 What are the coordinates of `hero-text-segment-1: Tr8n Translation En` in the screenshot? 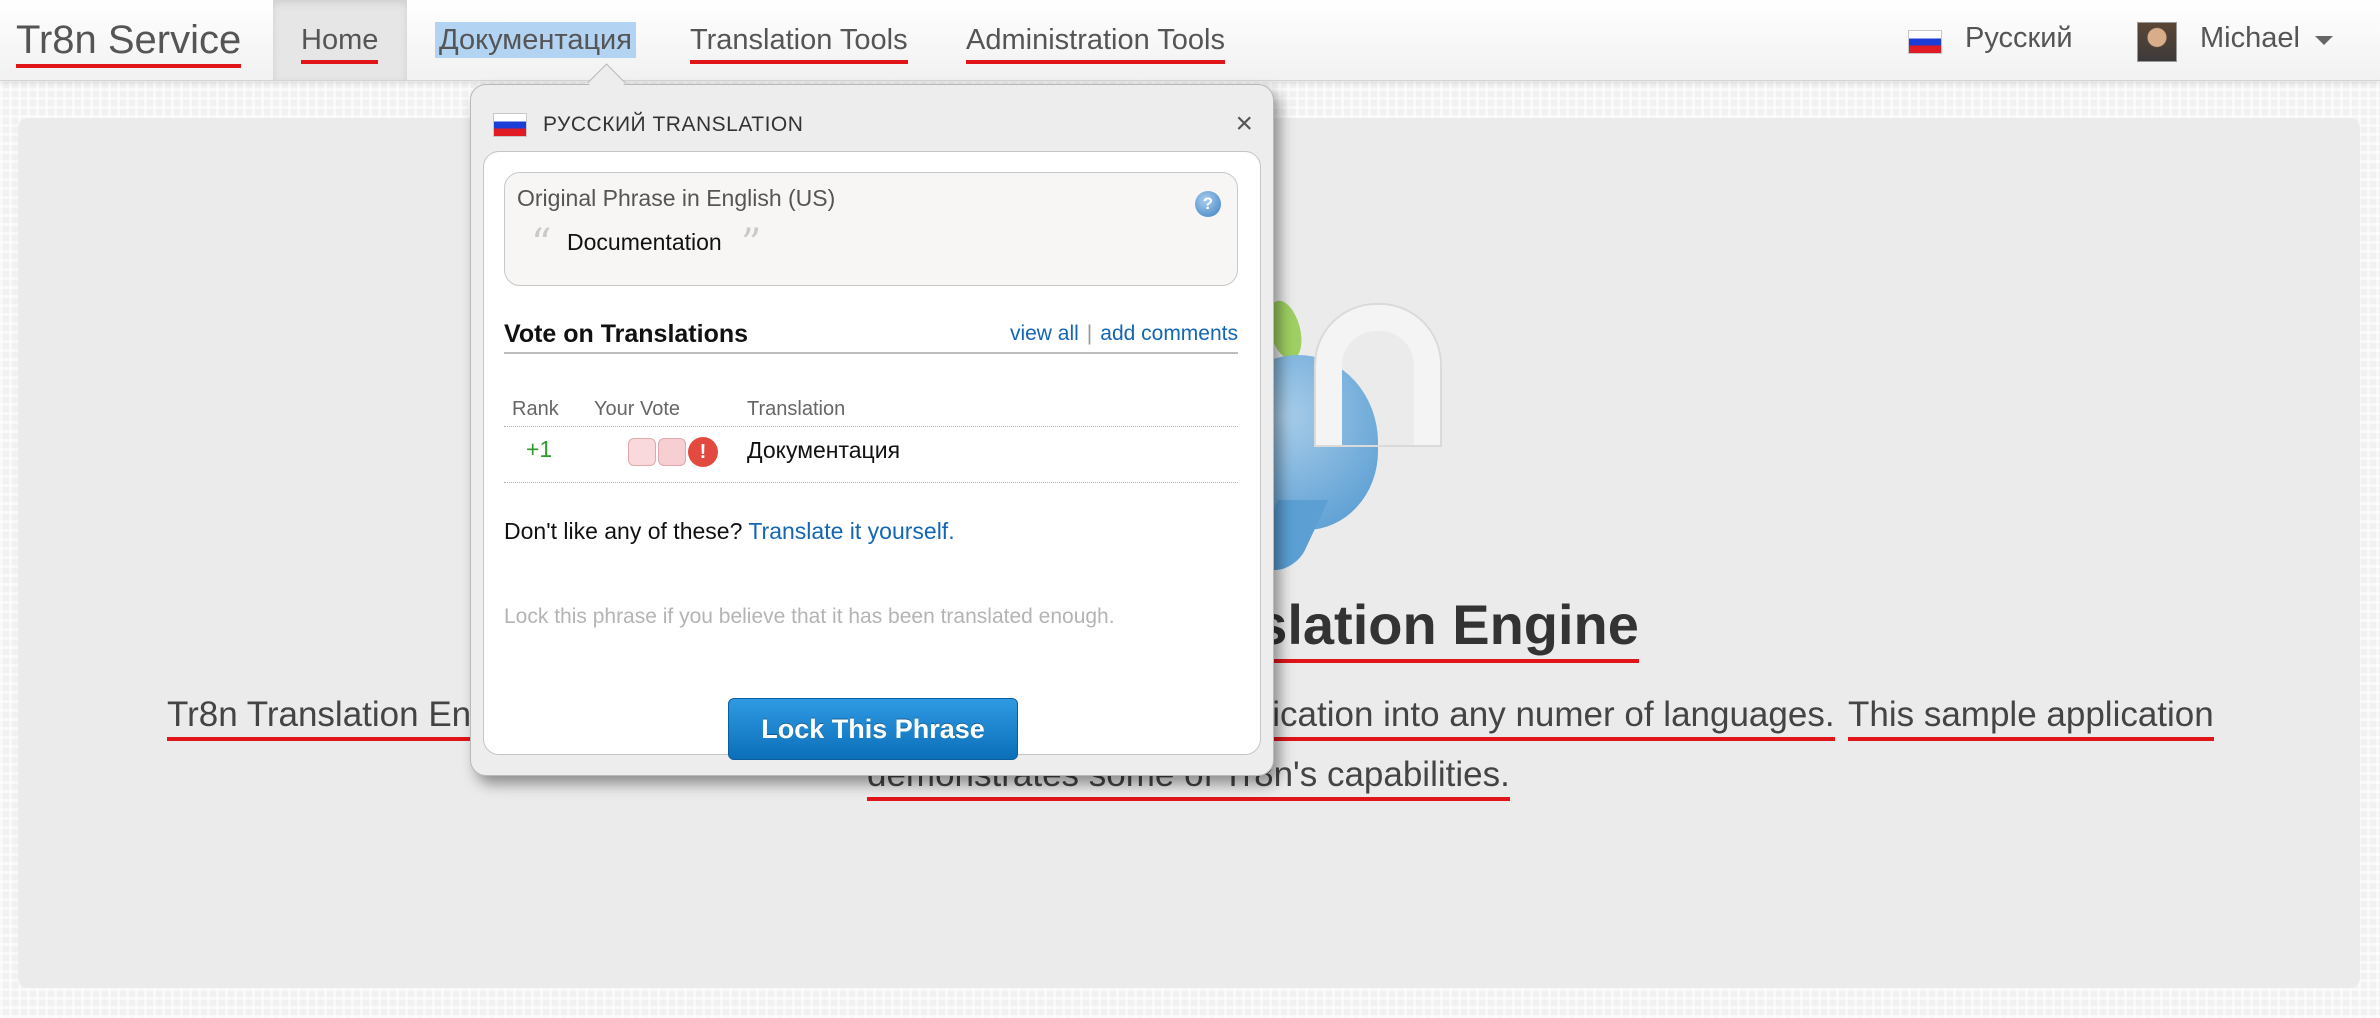 It's located at (319, 718).